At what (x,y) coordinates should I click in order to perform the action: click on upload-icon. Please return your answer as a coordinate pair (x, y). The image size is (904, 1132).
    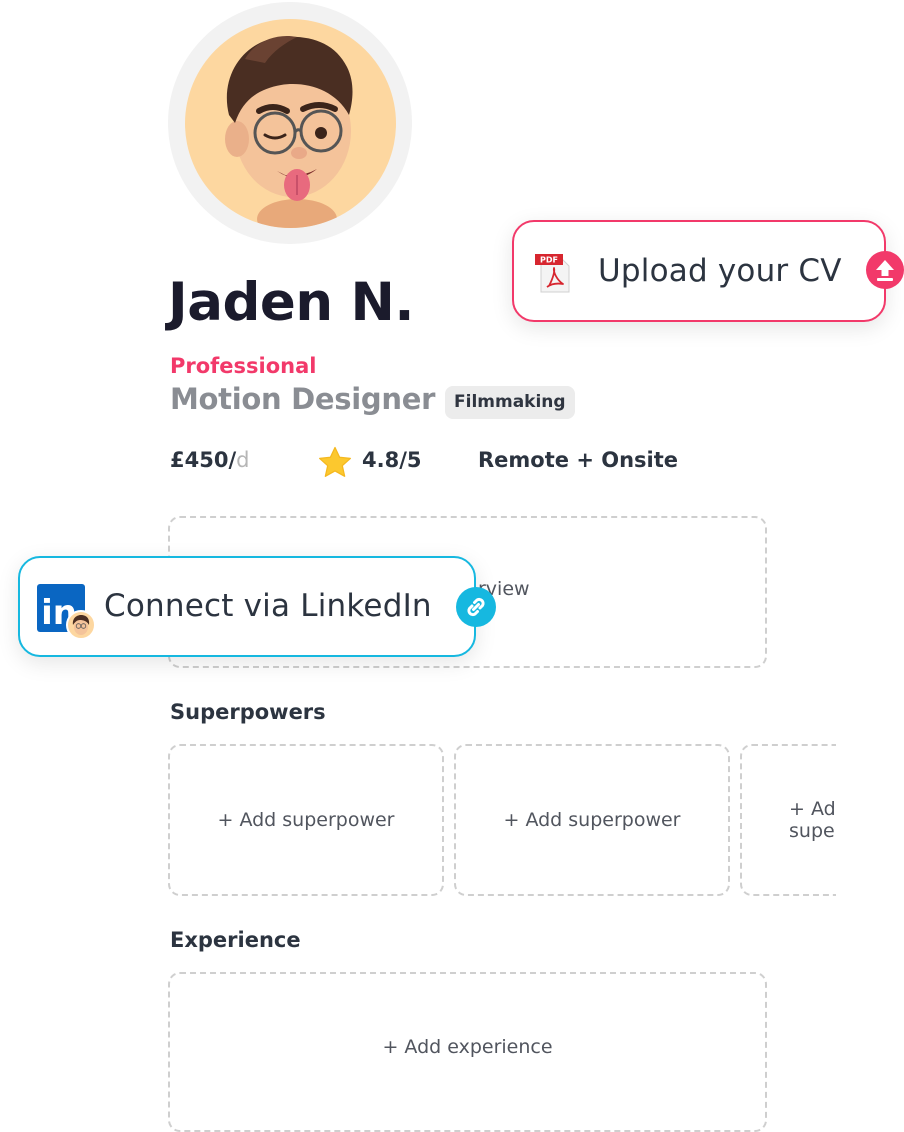
    Looking at the image, I should click on (884, 270).